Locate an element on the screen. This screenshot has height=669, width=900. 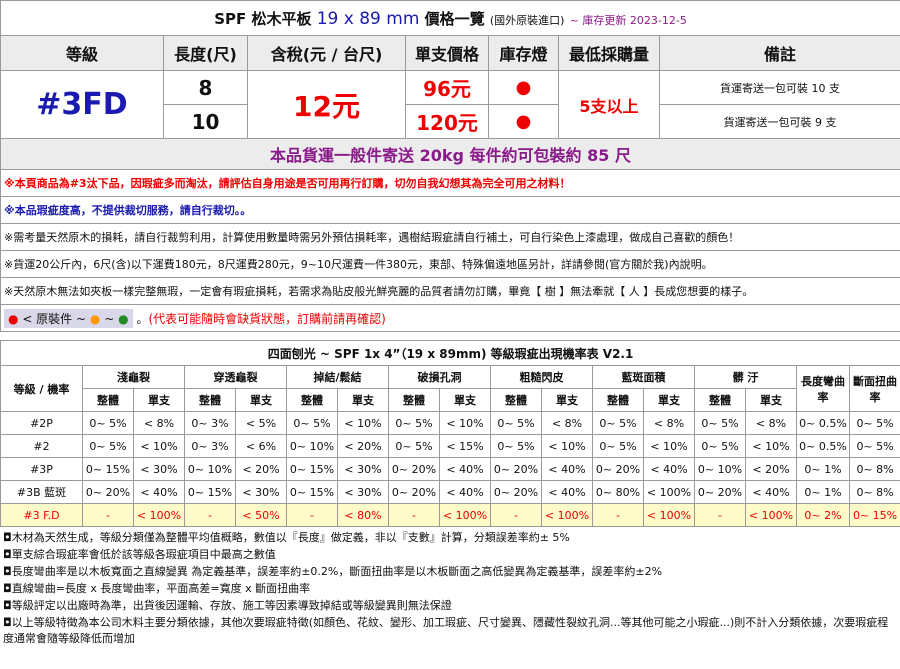
defect-category-header: 髒 汙 is located at coordinates (745, 377).